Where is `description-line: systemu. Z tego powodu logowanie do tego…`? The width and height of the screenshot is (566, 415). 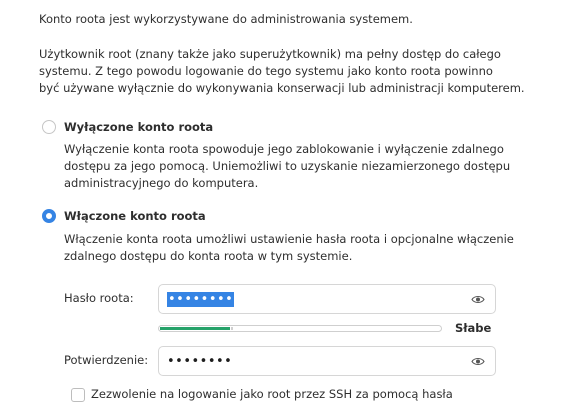
description-line: systemu. Z tego powodu logowanie do tego… is located at coordinates (266, 71).